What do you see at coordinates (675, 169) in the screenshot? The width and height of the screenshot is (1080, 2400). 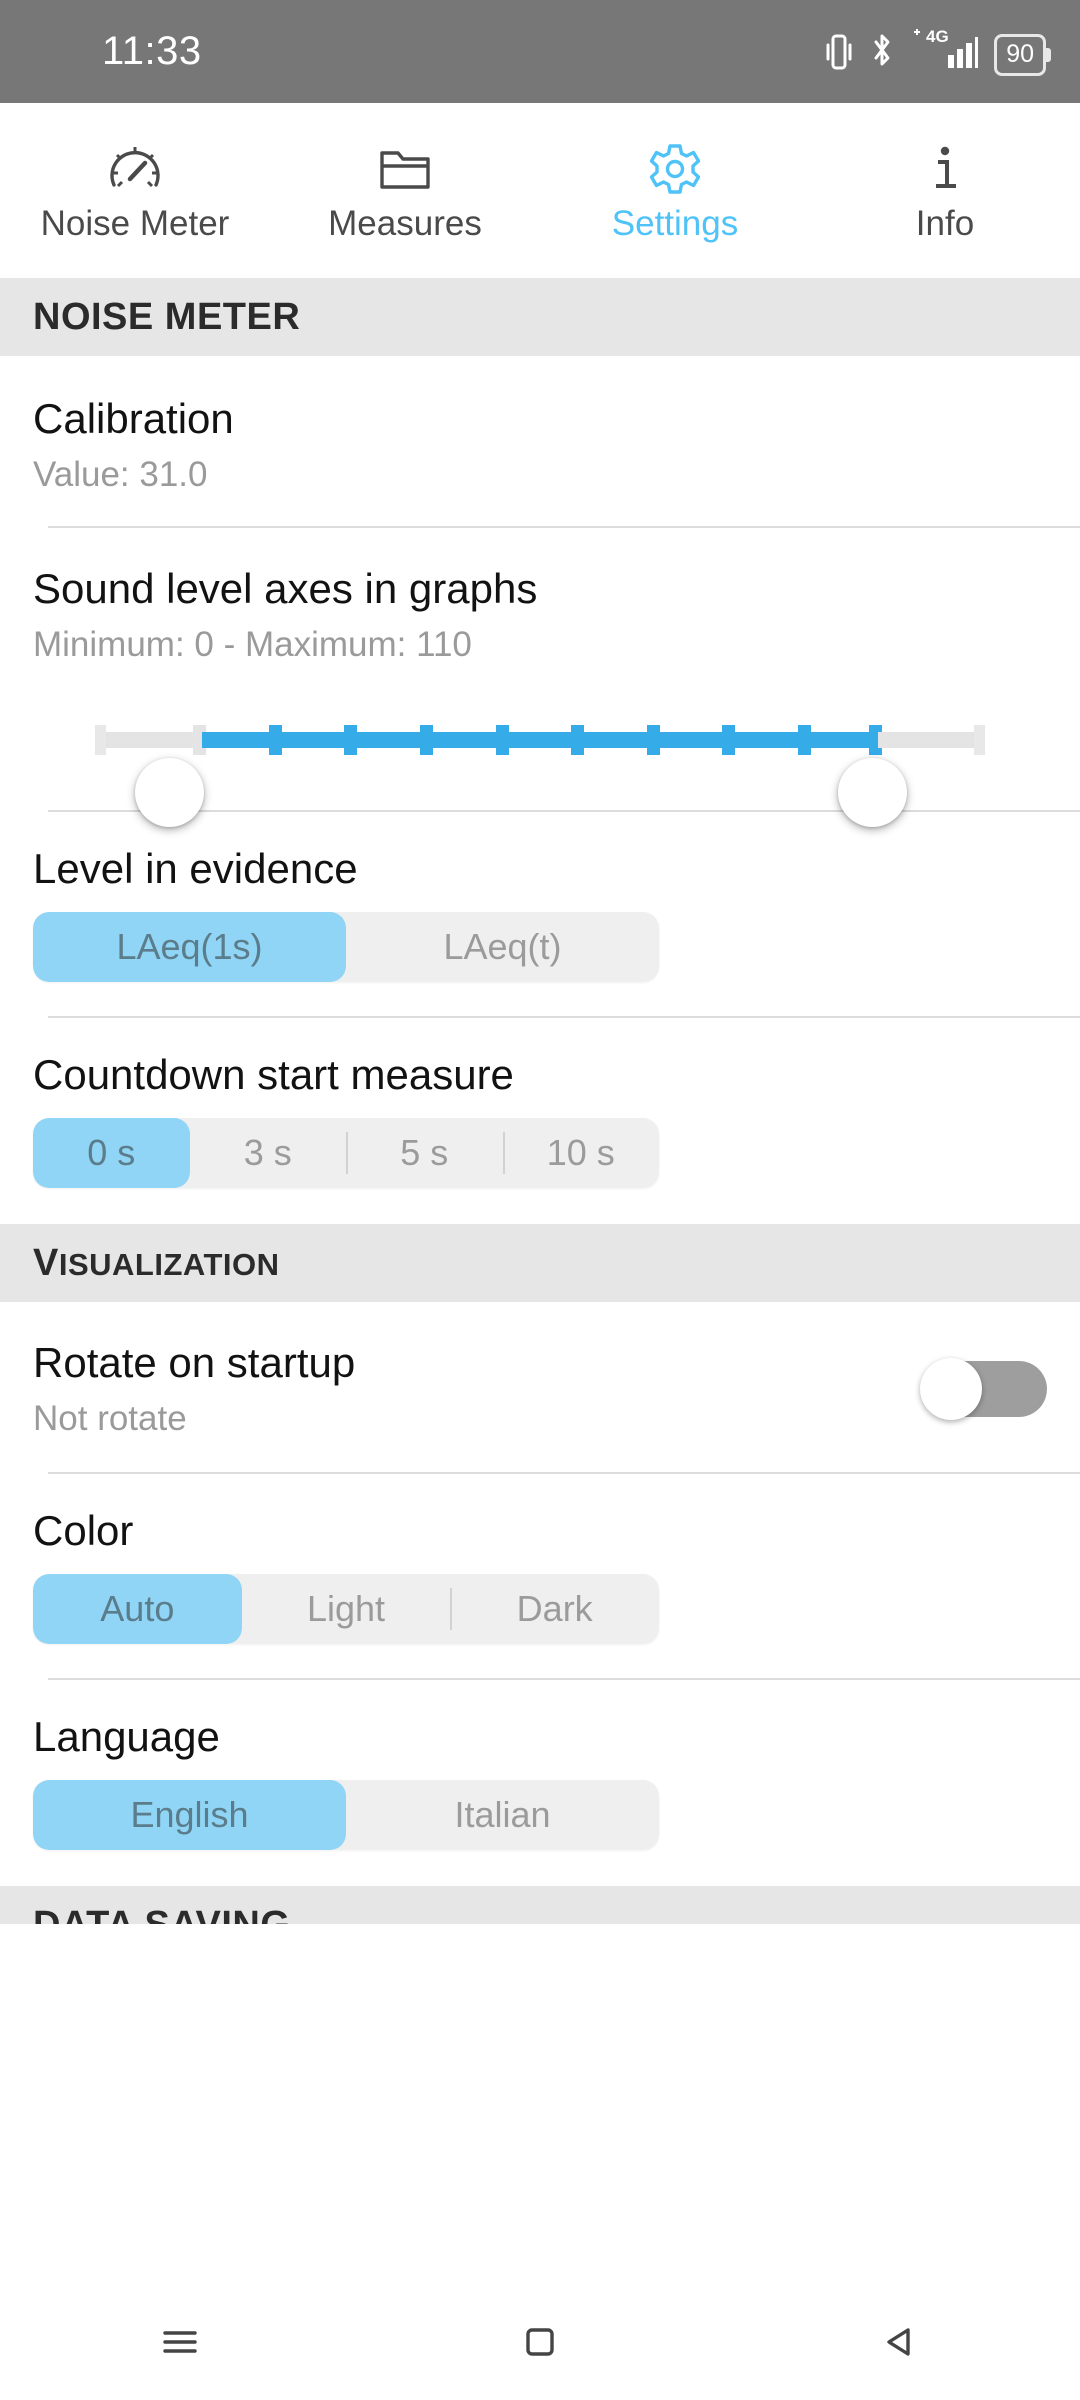 I see `gear-icon` at bounding box center [675, 169].